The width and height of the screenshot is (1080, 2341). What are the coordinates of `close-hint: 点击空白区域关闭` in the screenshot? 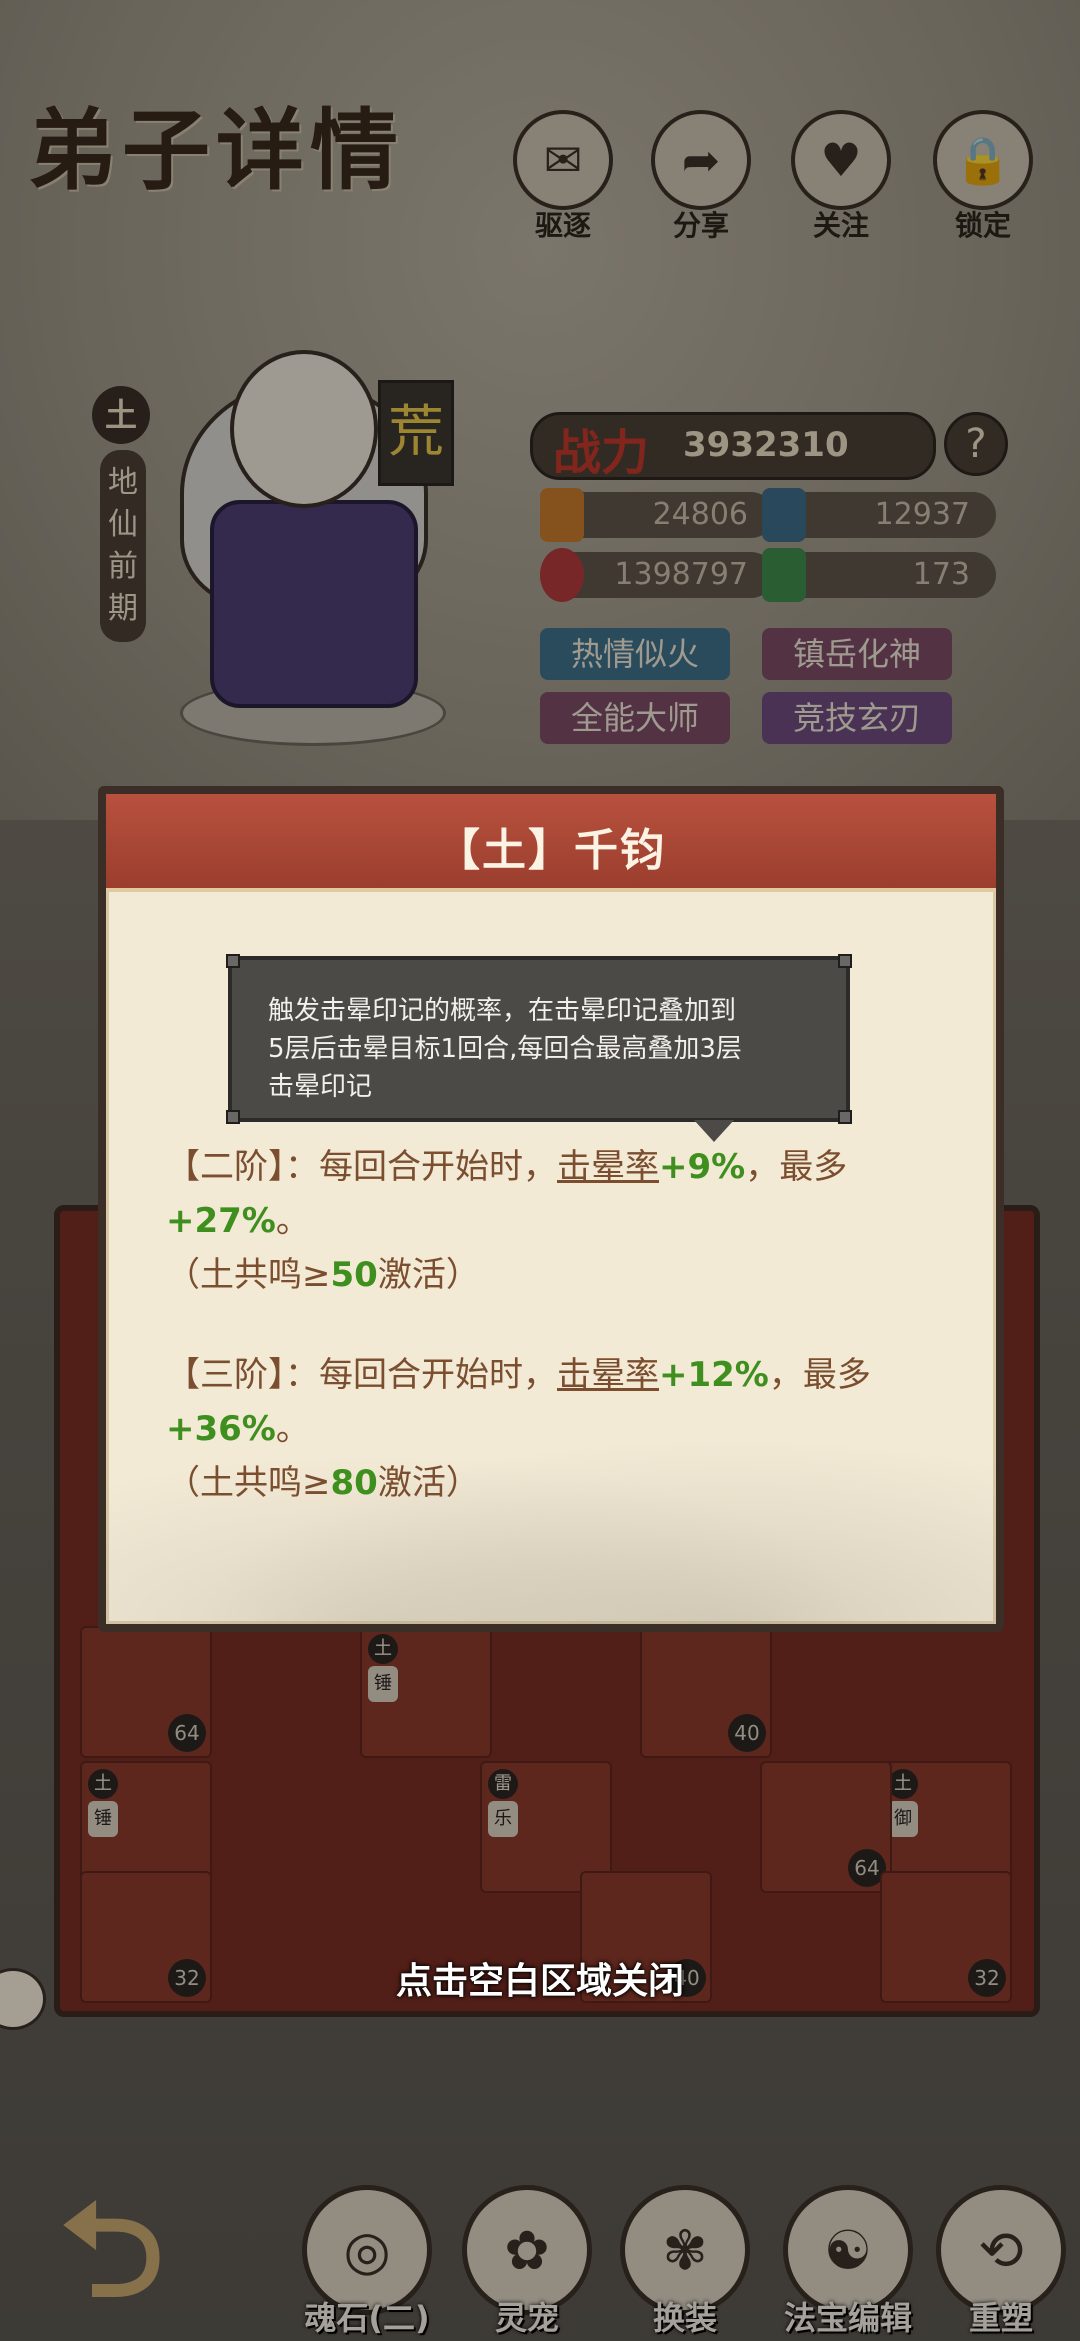 It's located at (539, 1981).